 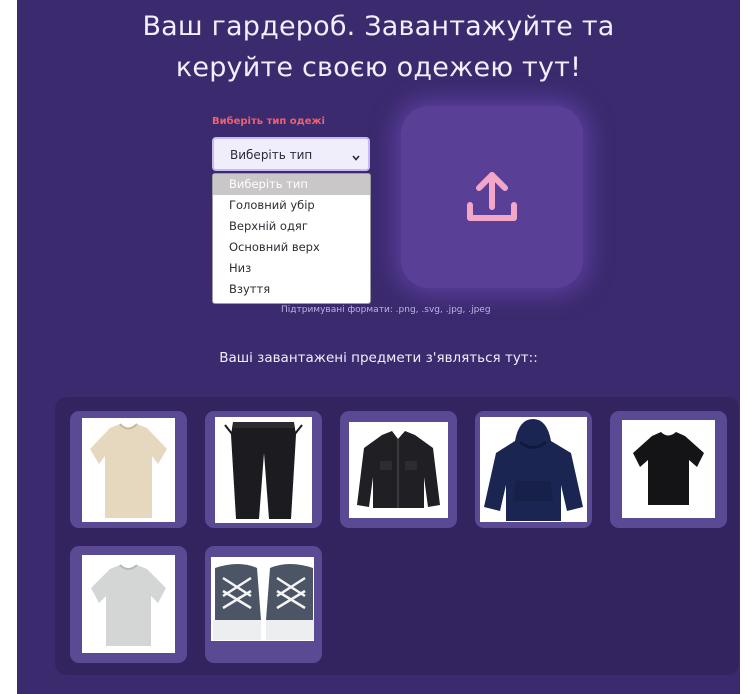 I want to click on option-outerwear: Верхній одяг, so click(x=291, y=226).